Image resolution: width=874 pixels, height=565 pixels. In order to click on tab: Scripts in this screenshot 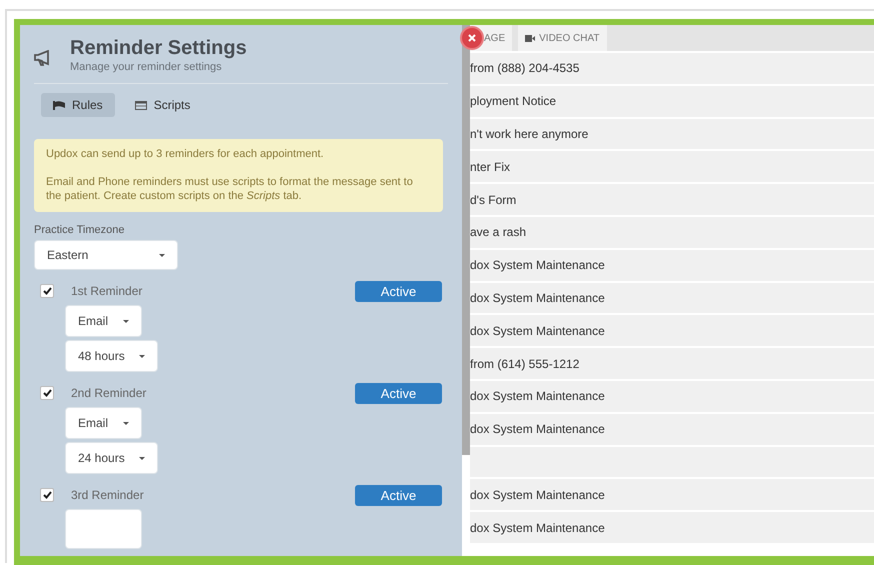, I will do `click(162, 105)`.